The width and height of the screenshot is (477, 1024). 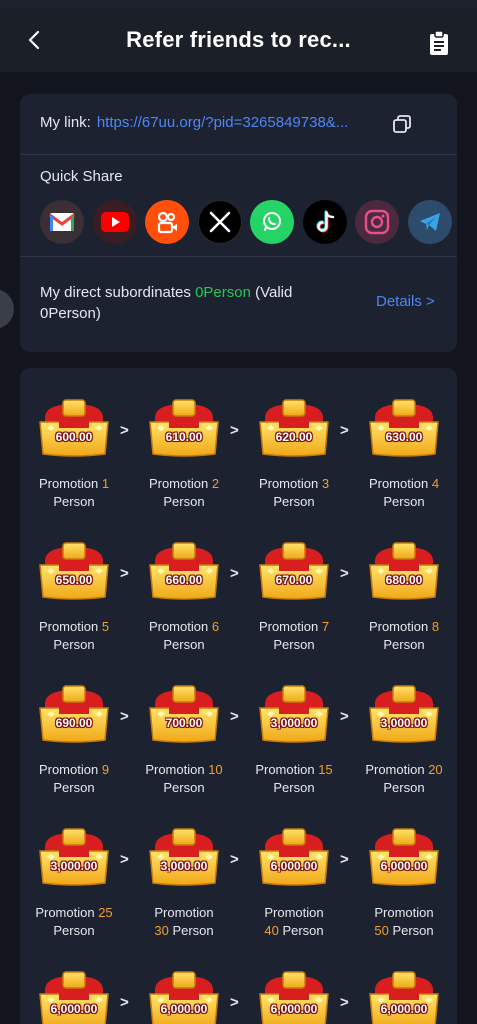 I want to click on promotion-count: 8, so click(x=435, y=626).